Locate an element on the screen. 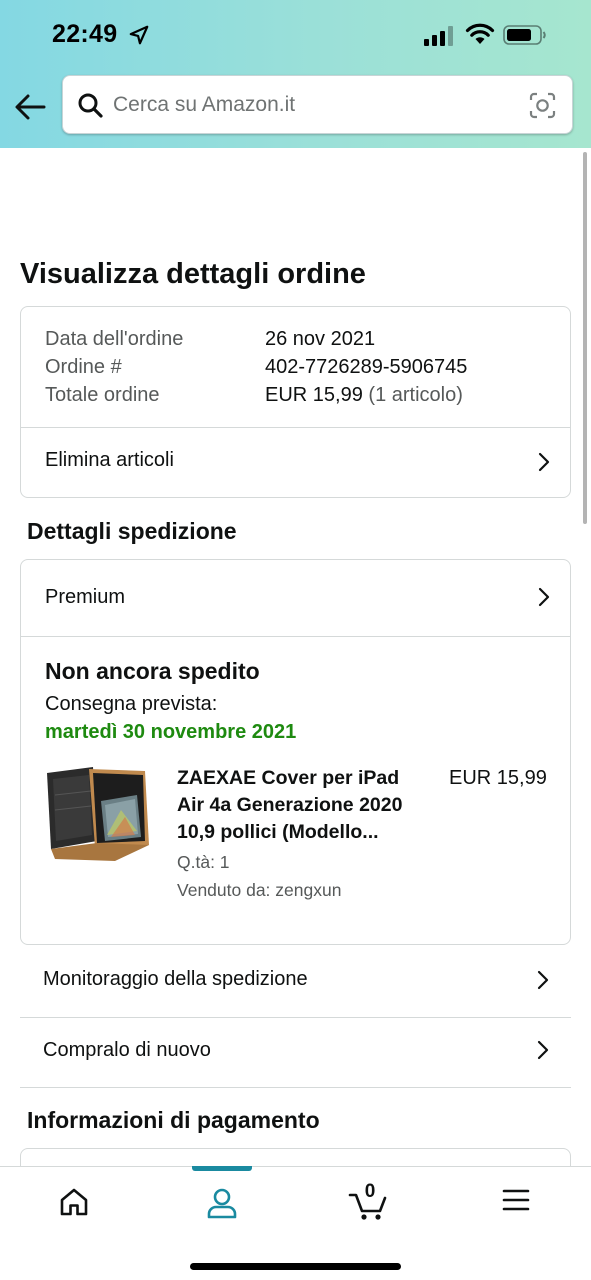 The image size is (591, 1280). shipping-method-label: Premium is located at coordinates (85, 597).